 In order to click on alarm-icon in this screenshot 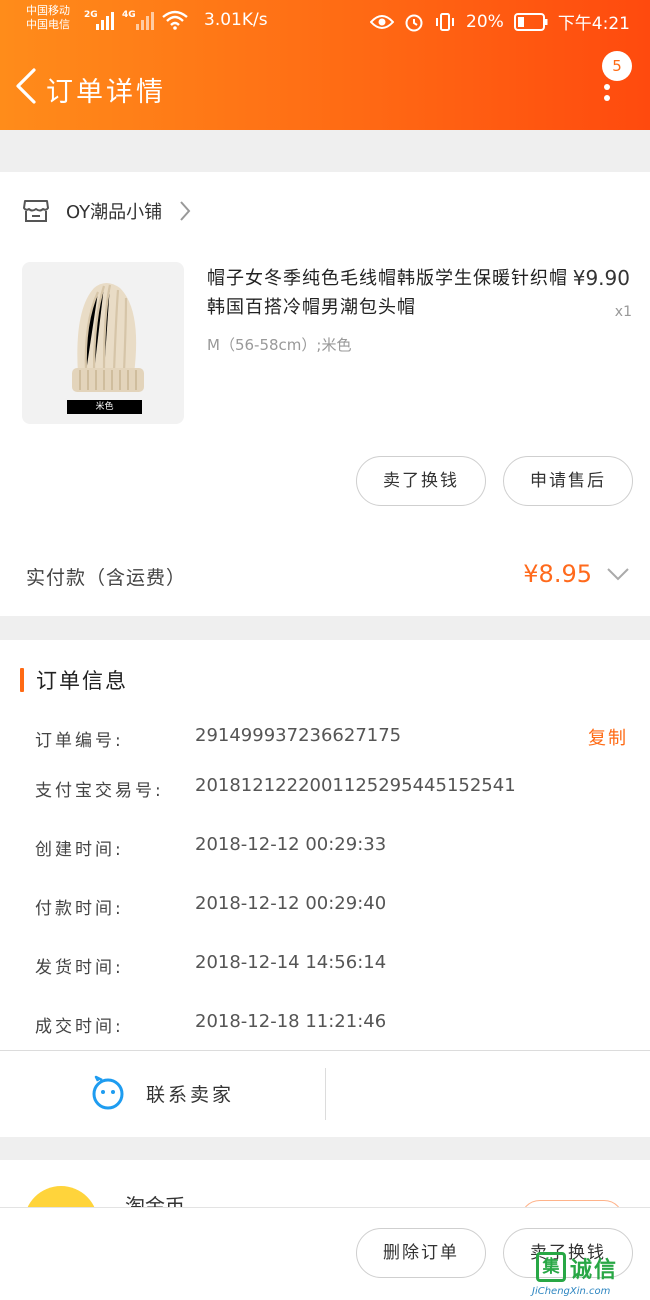, I will do `click(414, 22)`.